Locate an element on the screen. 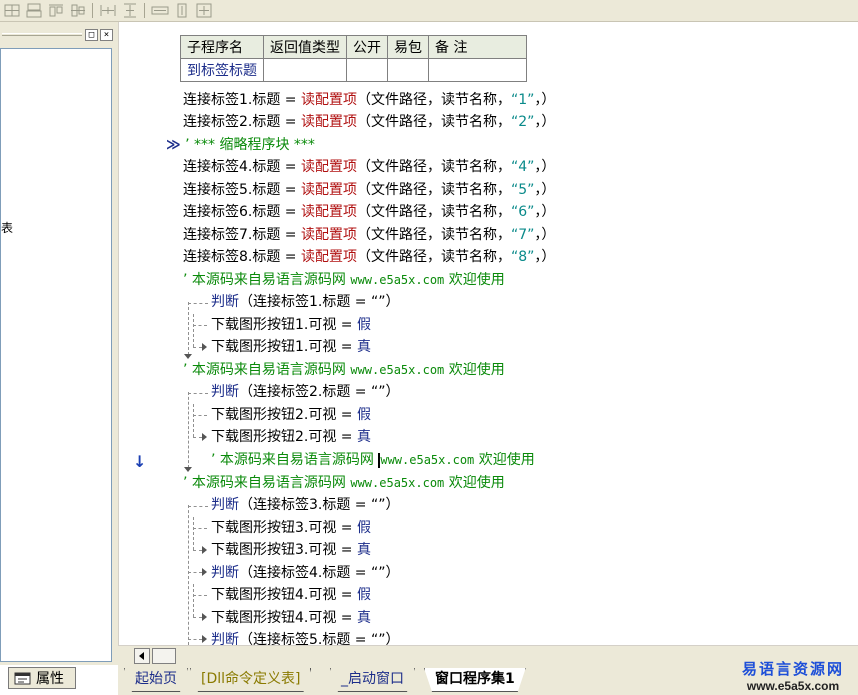 The height and width of the screenshot is (695, 858). tab-start-page: 起始页 is located at coordinates (156, 680).